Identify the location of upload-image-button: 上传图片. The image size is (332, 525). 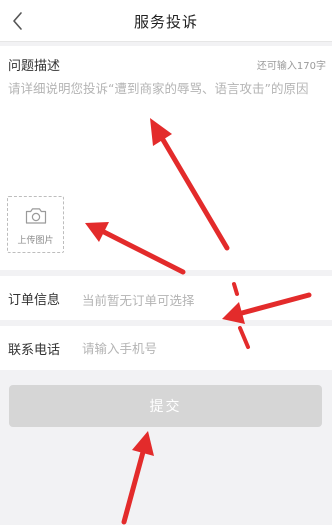
(35, 224).